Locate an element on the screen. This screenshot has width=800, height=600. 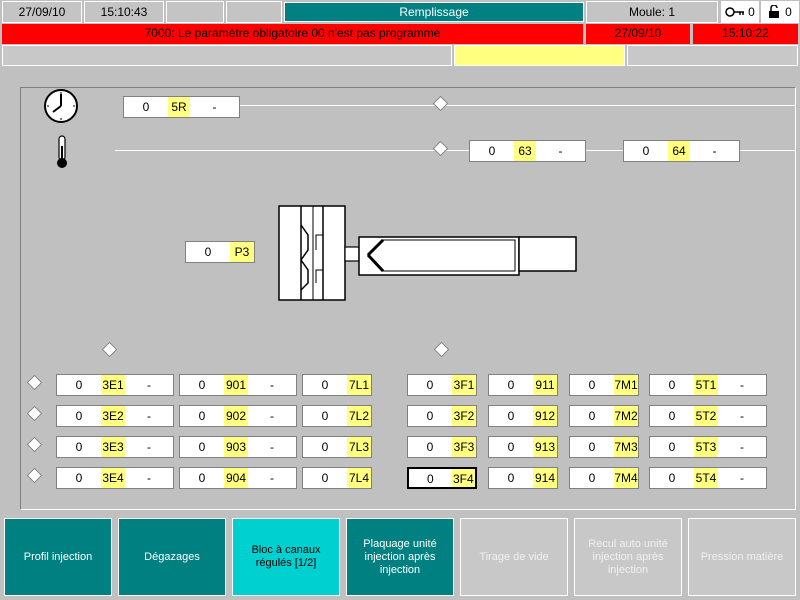
injection-unit-diagram is located at coordinates (427, 253).